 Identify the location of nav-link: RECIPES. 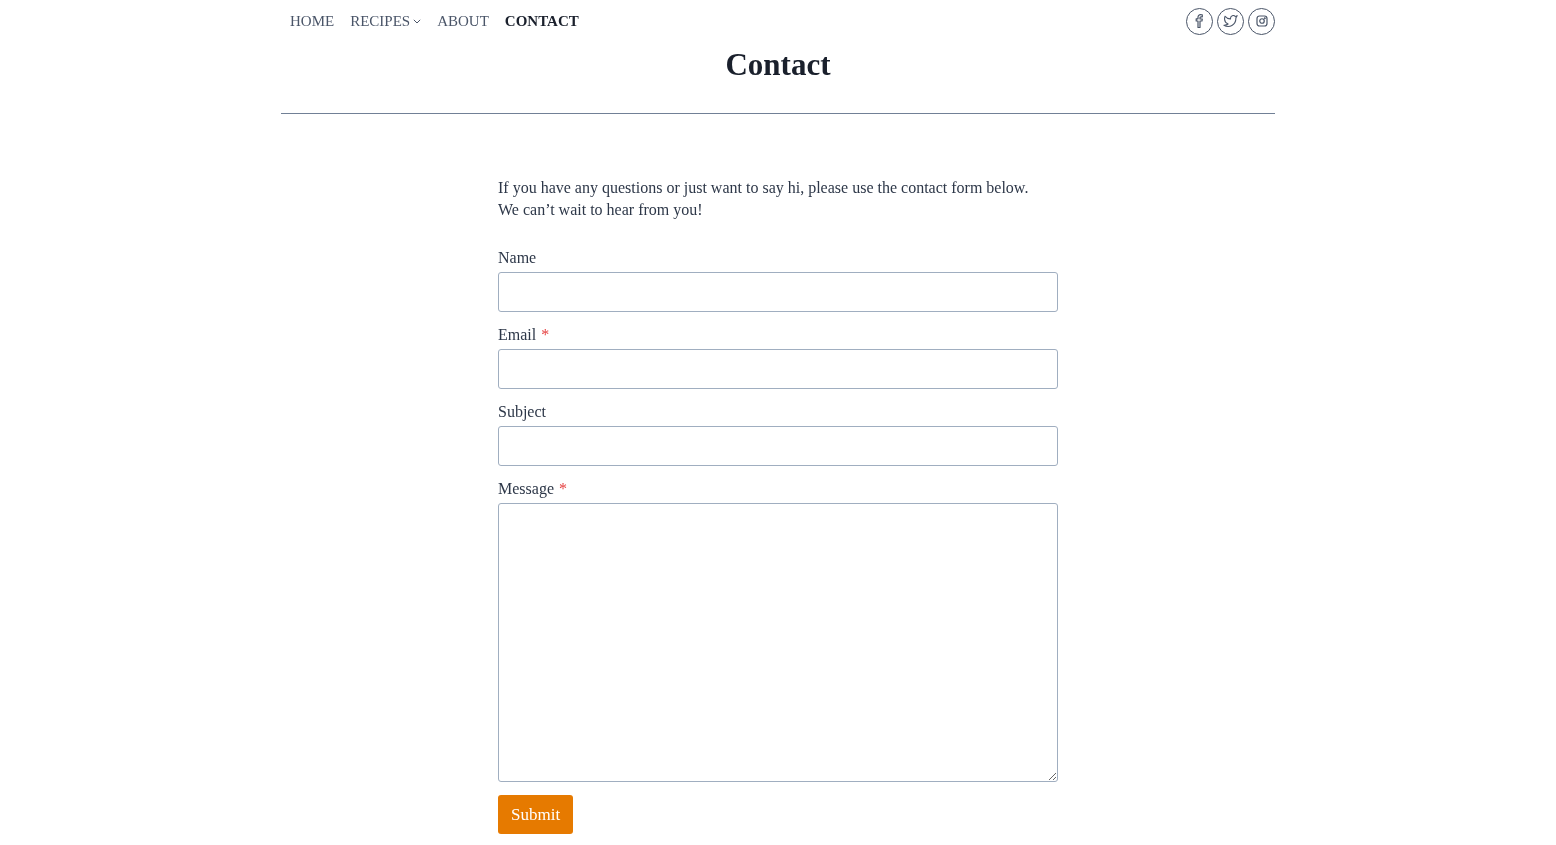
(386, 21).